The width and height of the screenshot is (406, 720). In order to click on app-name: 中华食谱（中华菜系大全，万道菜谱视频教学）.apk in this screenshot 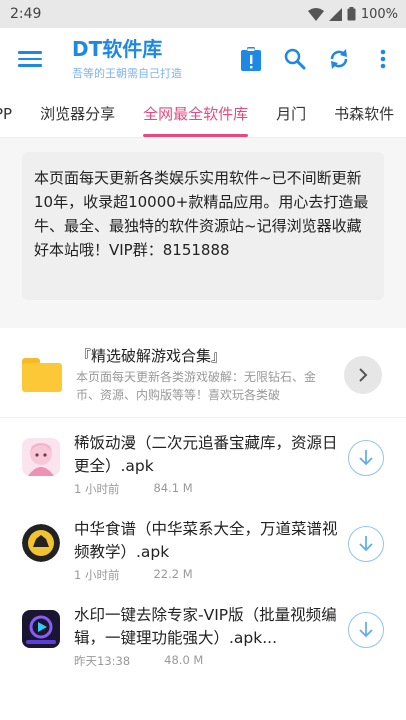, I will do `click(206, 540)`.